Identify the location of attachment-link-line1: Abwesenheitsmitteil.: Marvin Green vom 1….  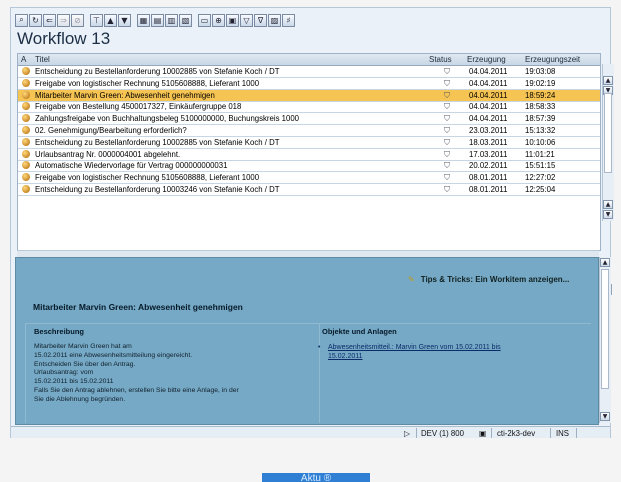
(414, 347).